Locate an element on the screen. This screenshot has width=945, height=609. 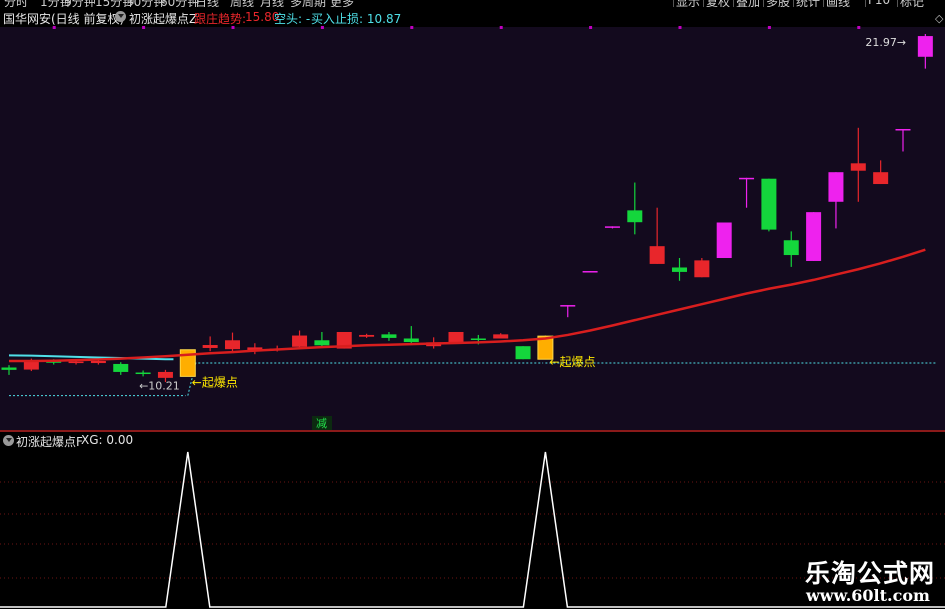
top-menu-item: 更多 is located at coordinates (342, 3).